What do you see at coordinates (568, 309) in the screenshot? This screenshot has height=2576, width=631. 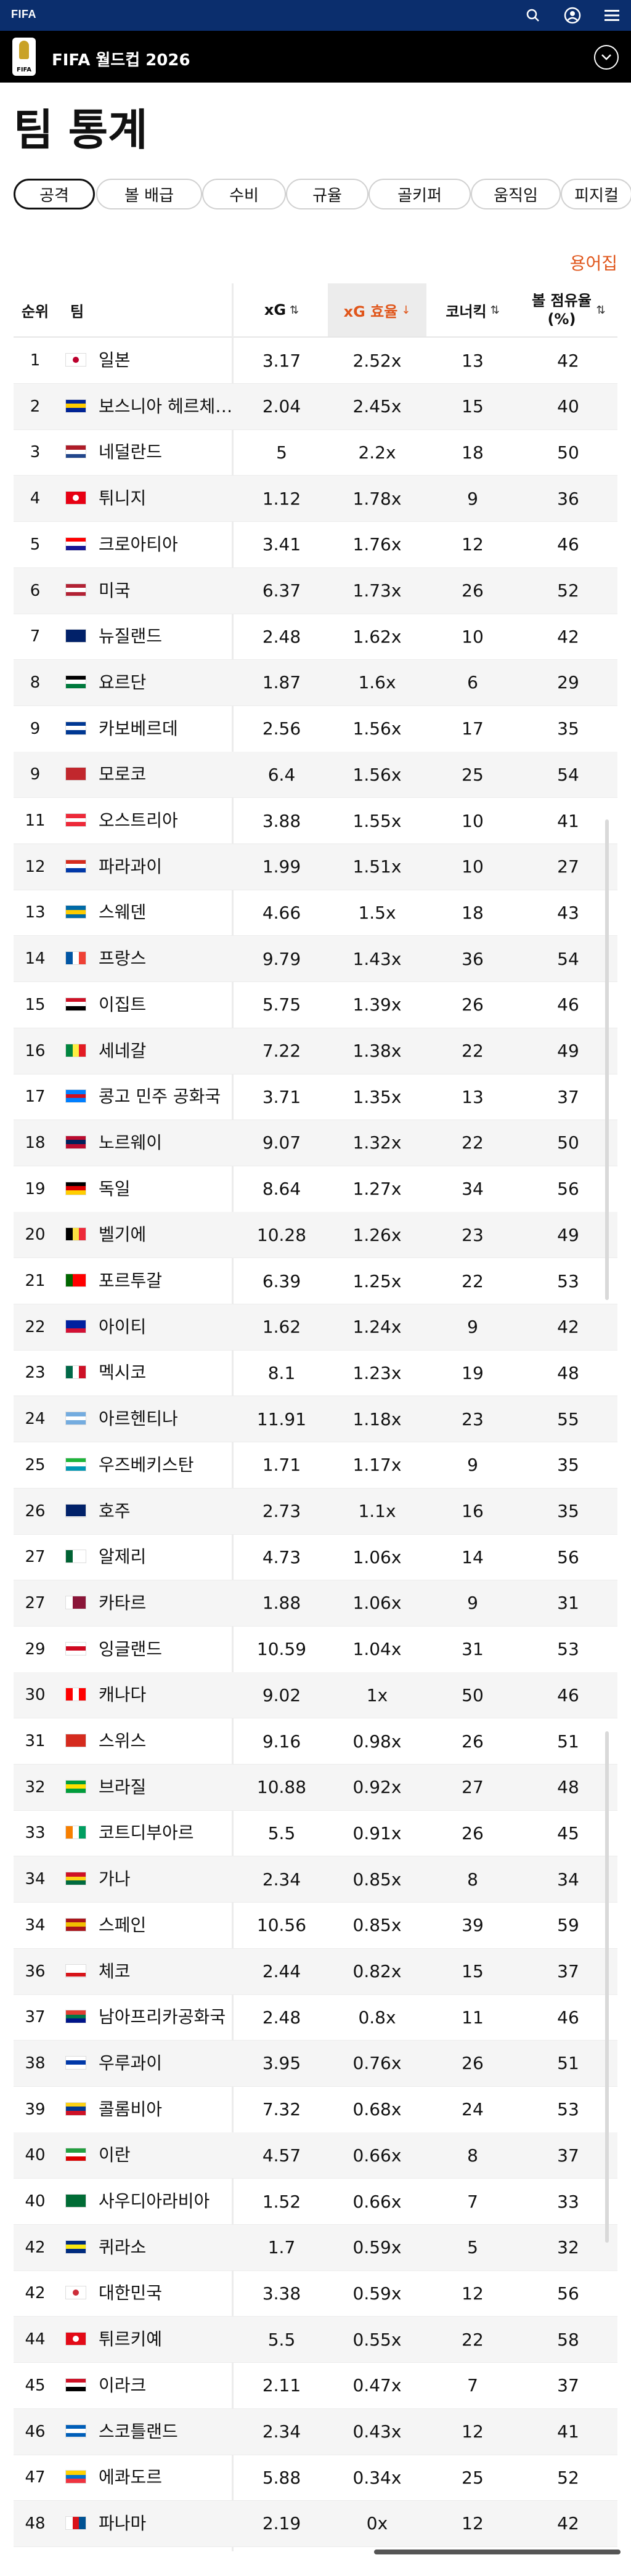 I see `header-possession: 볼 점유율 (%) ⇅` at bounding box center [568, 309].